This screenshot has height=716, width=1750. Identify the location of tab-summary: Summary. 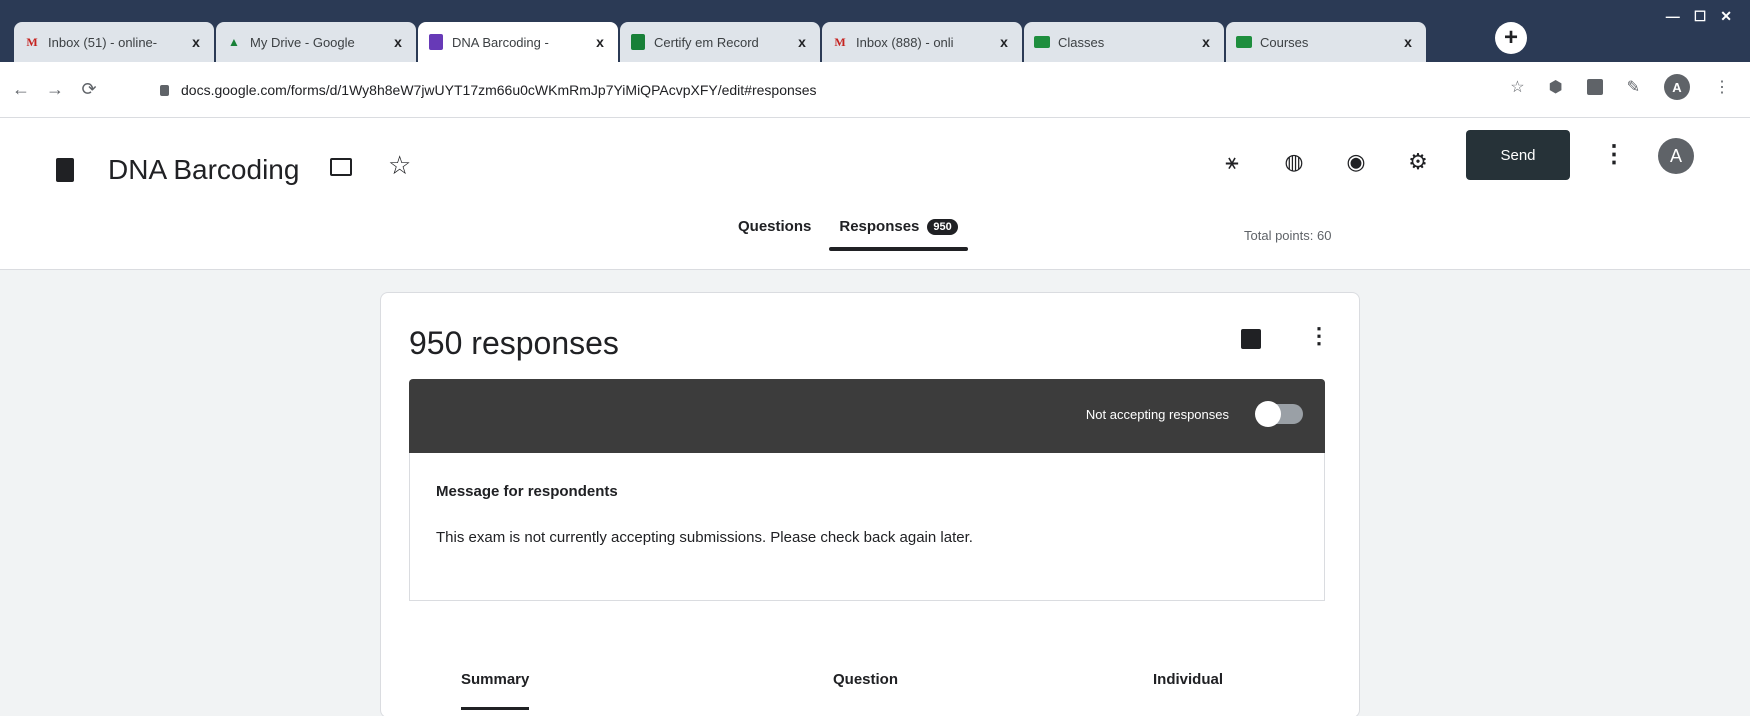
(495, 690).